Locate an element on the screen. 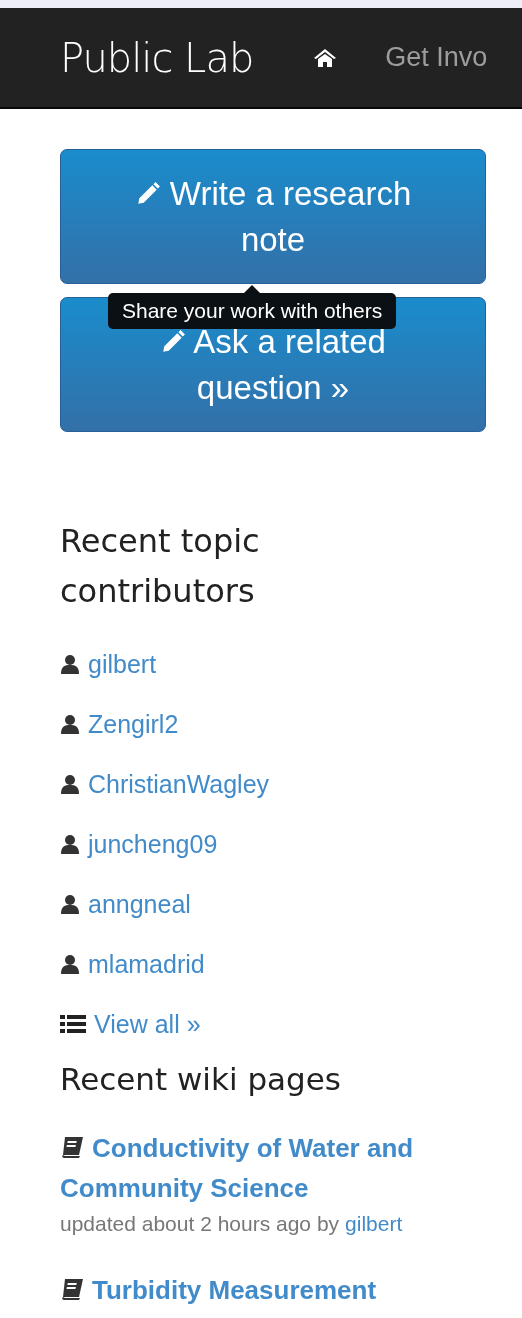 This screenshot has height=1318, width=522. update-info: updated about 2 hours ago by is located at coordinates (200, 1223).